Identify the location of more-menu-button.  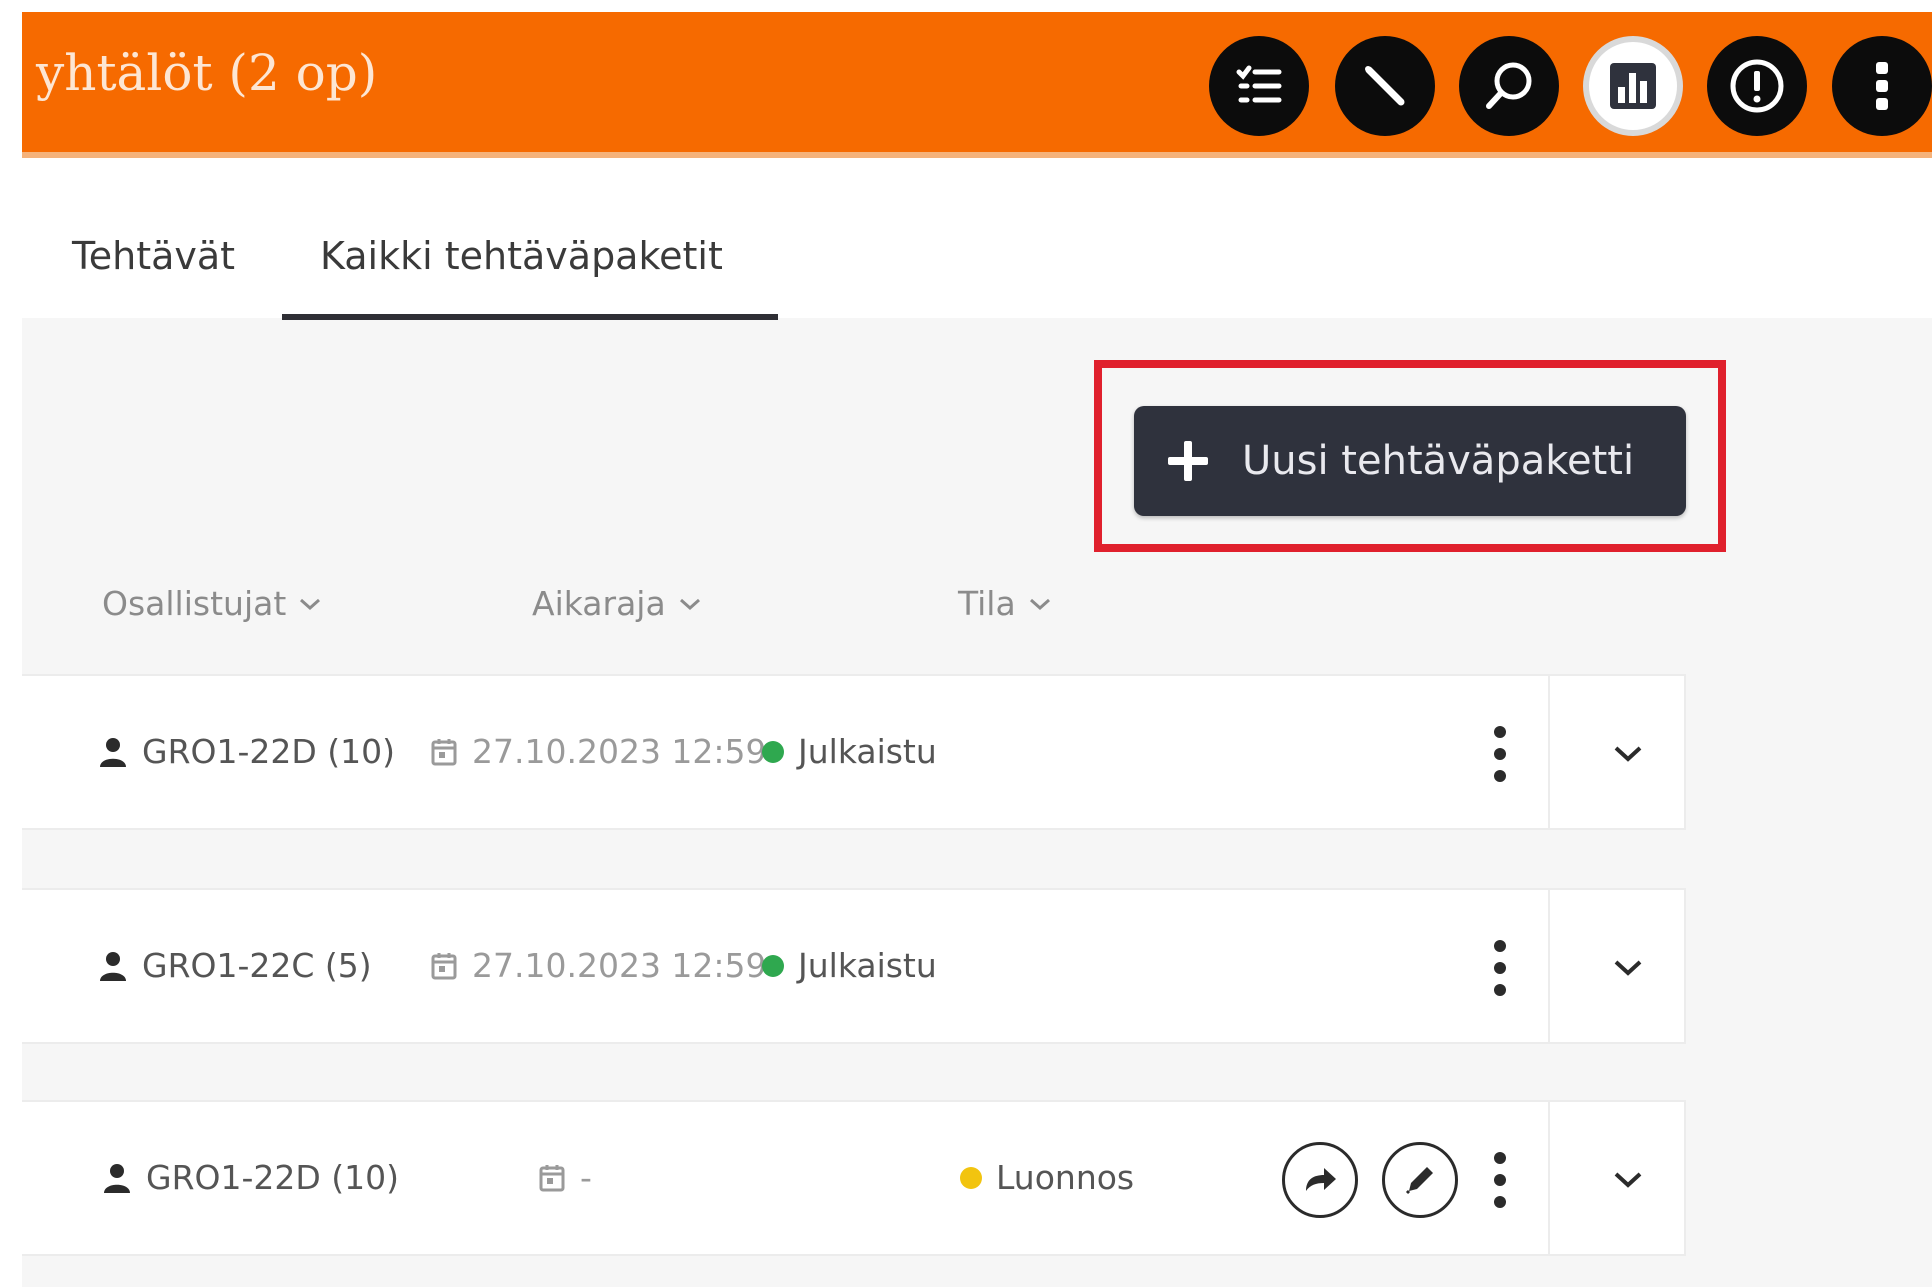
(1882, 86).